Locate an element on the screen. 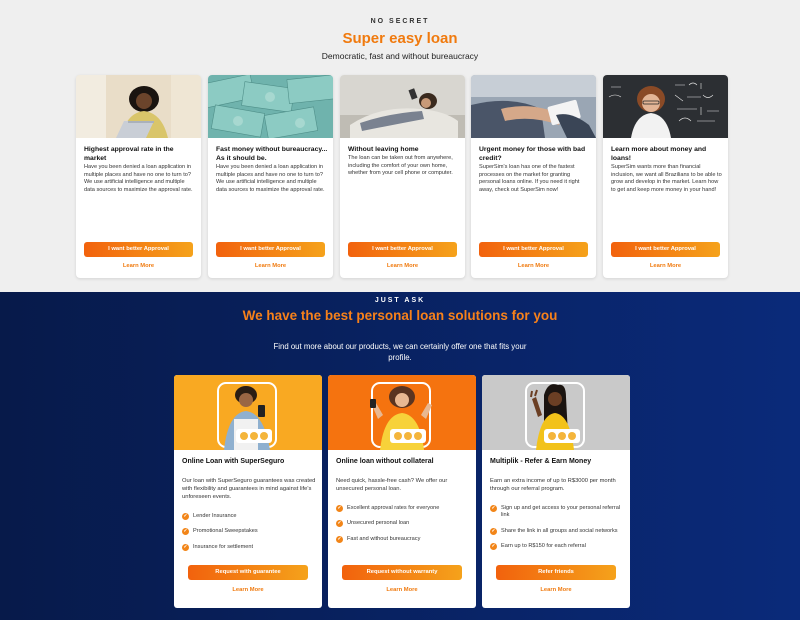 Image resolution: width=800 pixels, height=620 pixels. woman-with-phone-illustration is located at coordinates (402, 412).